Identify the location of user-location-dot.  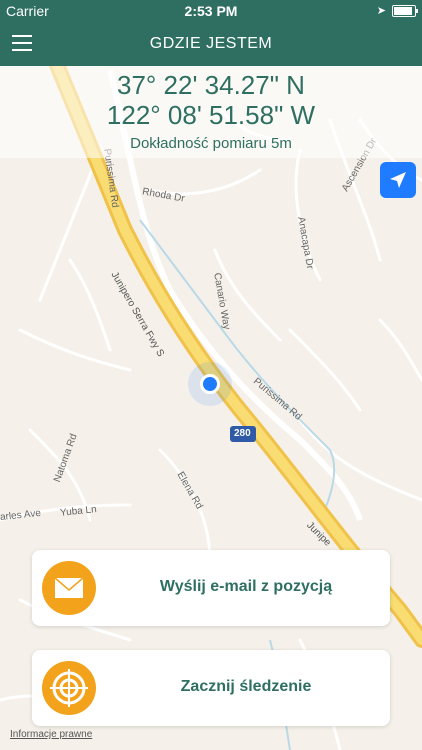
(210, 384).